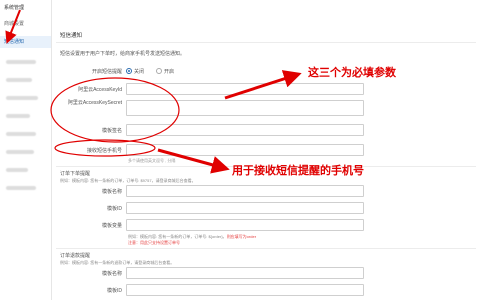 The height and width of the screenshot is (300, 480). Describe the element at coordinates (193, 161) in the screenshot. I see `arrow-phone` at that location.